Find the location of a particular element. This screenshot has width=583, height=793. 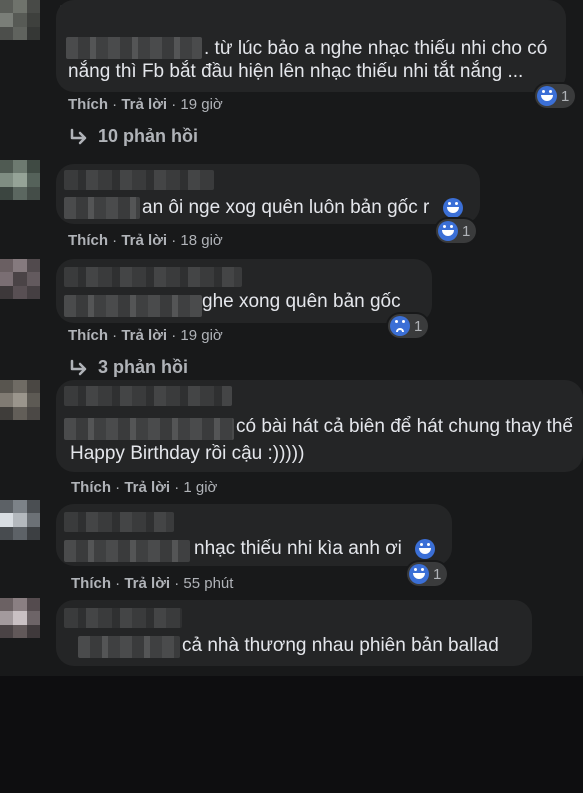

comment-text-line-1: có bài hát cả biên để hát chung thay thế is located at coordinates (404, 426).